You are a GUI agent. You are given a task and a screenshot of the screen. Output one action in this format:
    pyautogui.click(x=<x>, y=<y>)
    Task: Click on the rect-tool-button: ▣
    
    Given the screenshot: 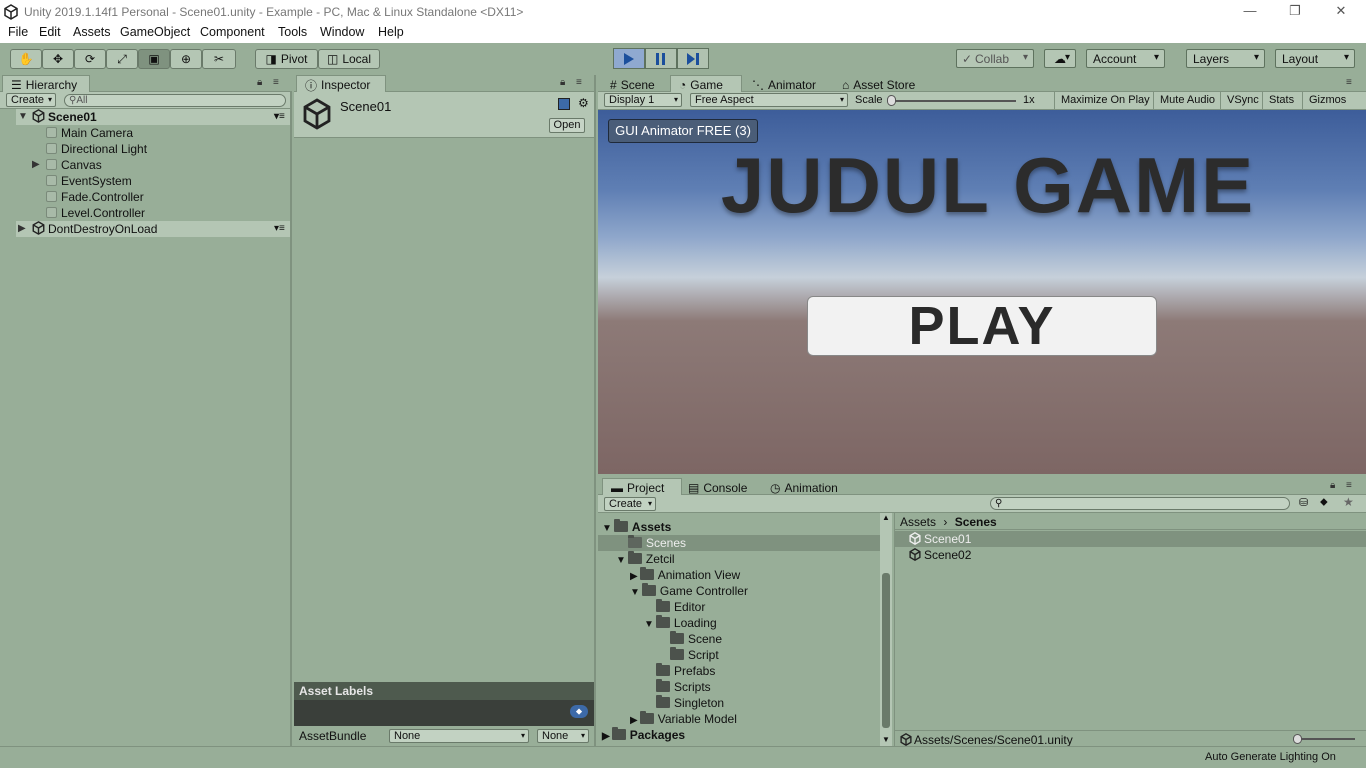 What is the action you would take?
    pyautogui.click(x=154, y=59)
    